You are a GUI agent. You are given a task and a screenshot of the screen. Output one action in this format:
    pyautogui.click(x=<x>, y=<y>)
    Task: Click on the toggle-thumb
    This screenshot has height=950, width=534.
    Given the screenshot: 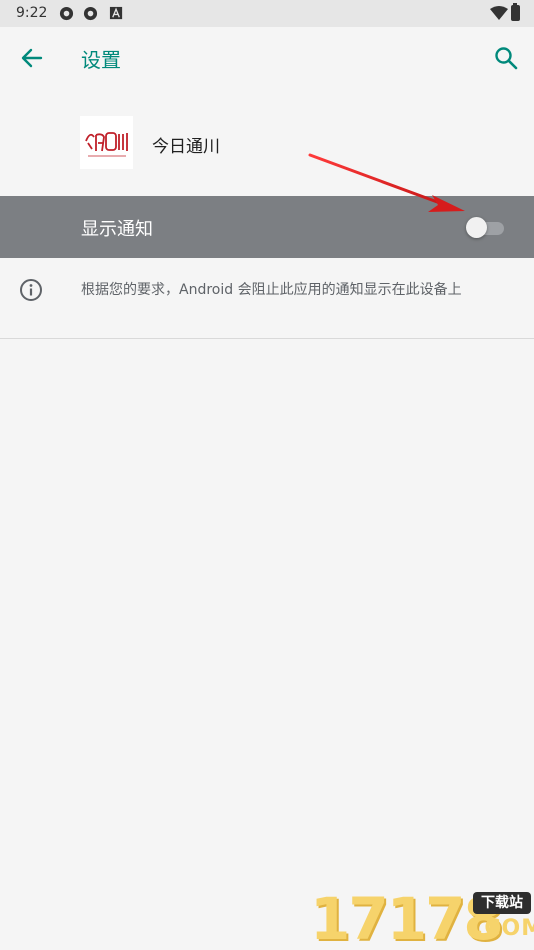 What is the action you would take?
    pyautogui.click(x=476, y=227)
    